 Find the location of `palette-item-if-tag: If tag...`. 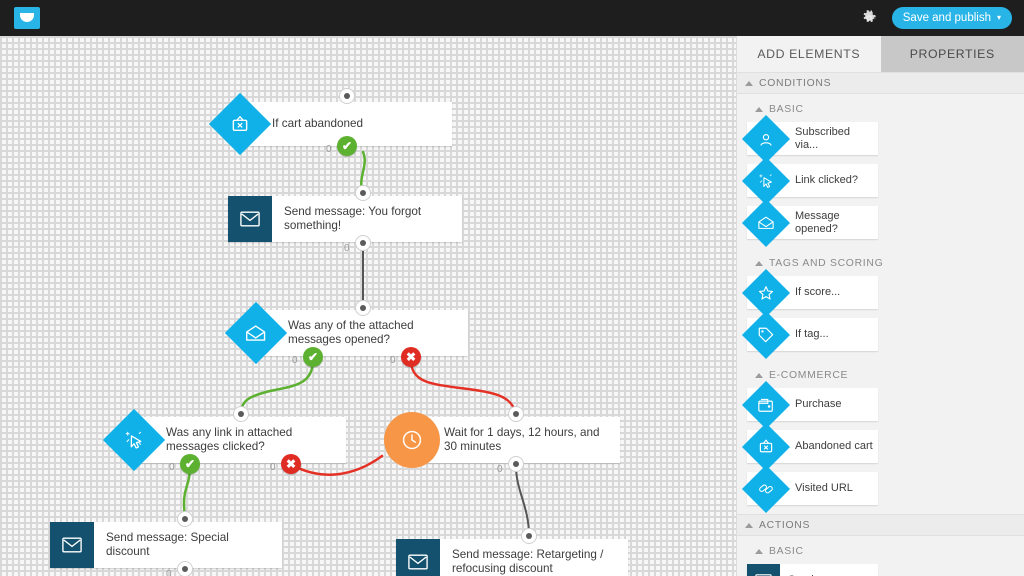

palette-item-if-tag: If tag... is located at coordinates (809, 334).